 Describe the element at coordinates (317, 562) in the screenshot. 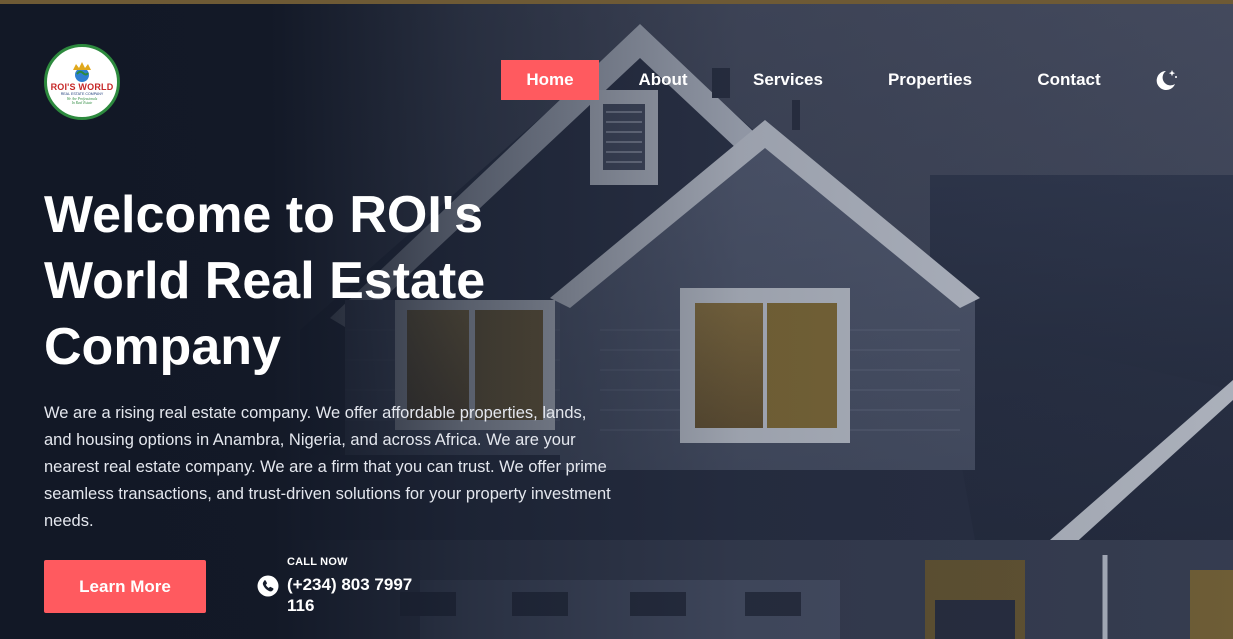

I see `call-now-label: CALL NOW` at that location.